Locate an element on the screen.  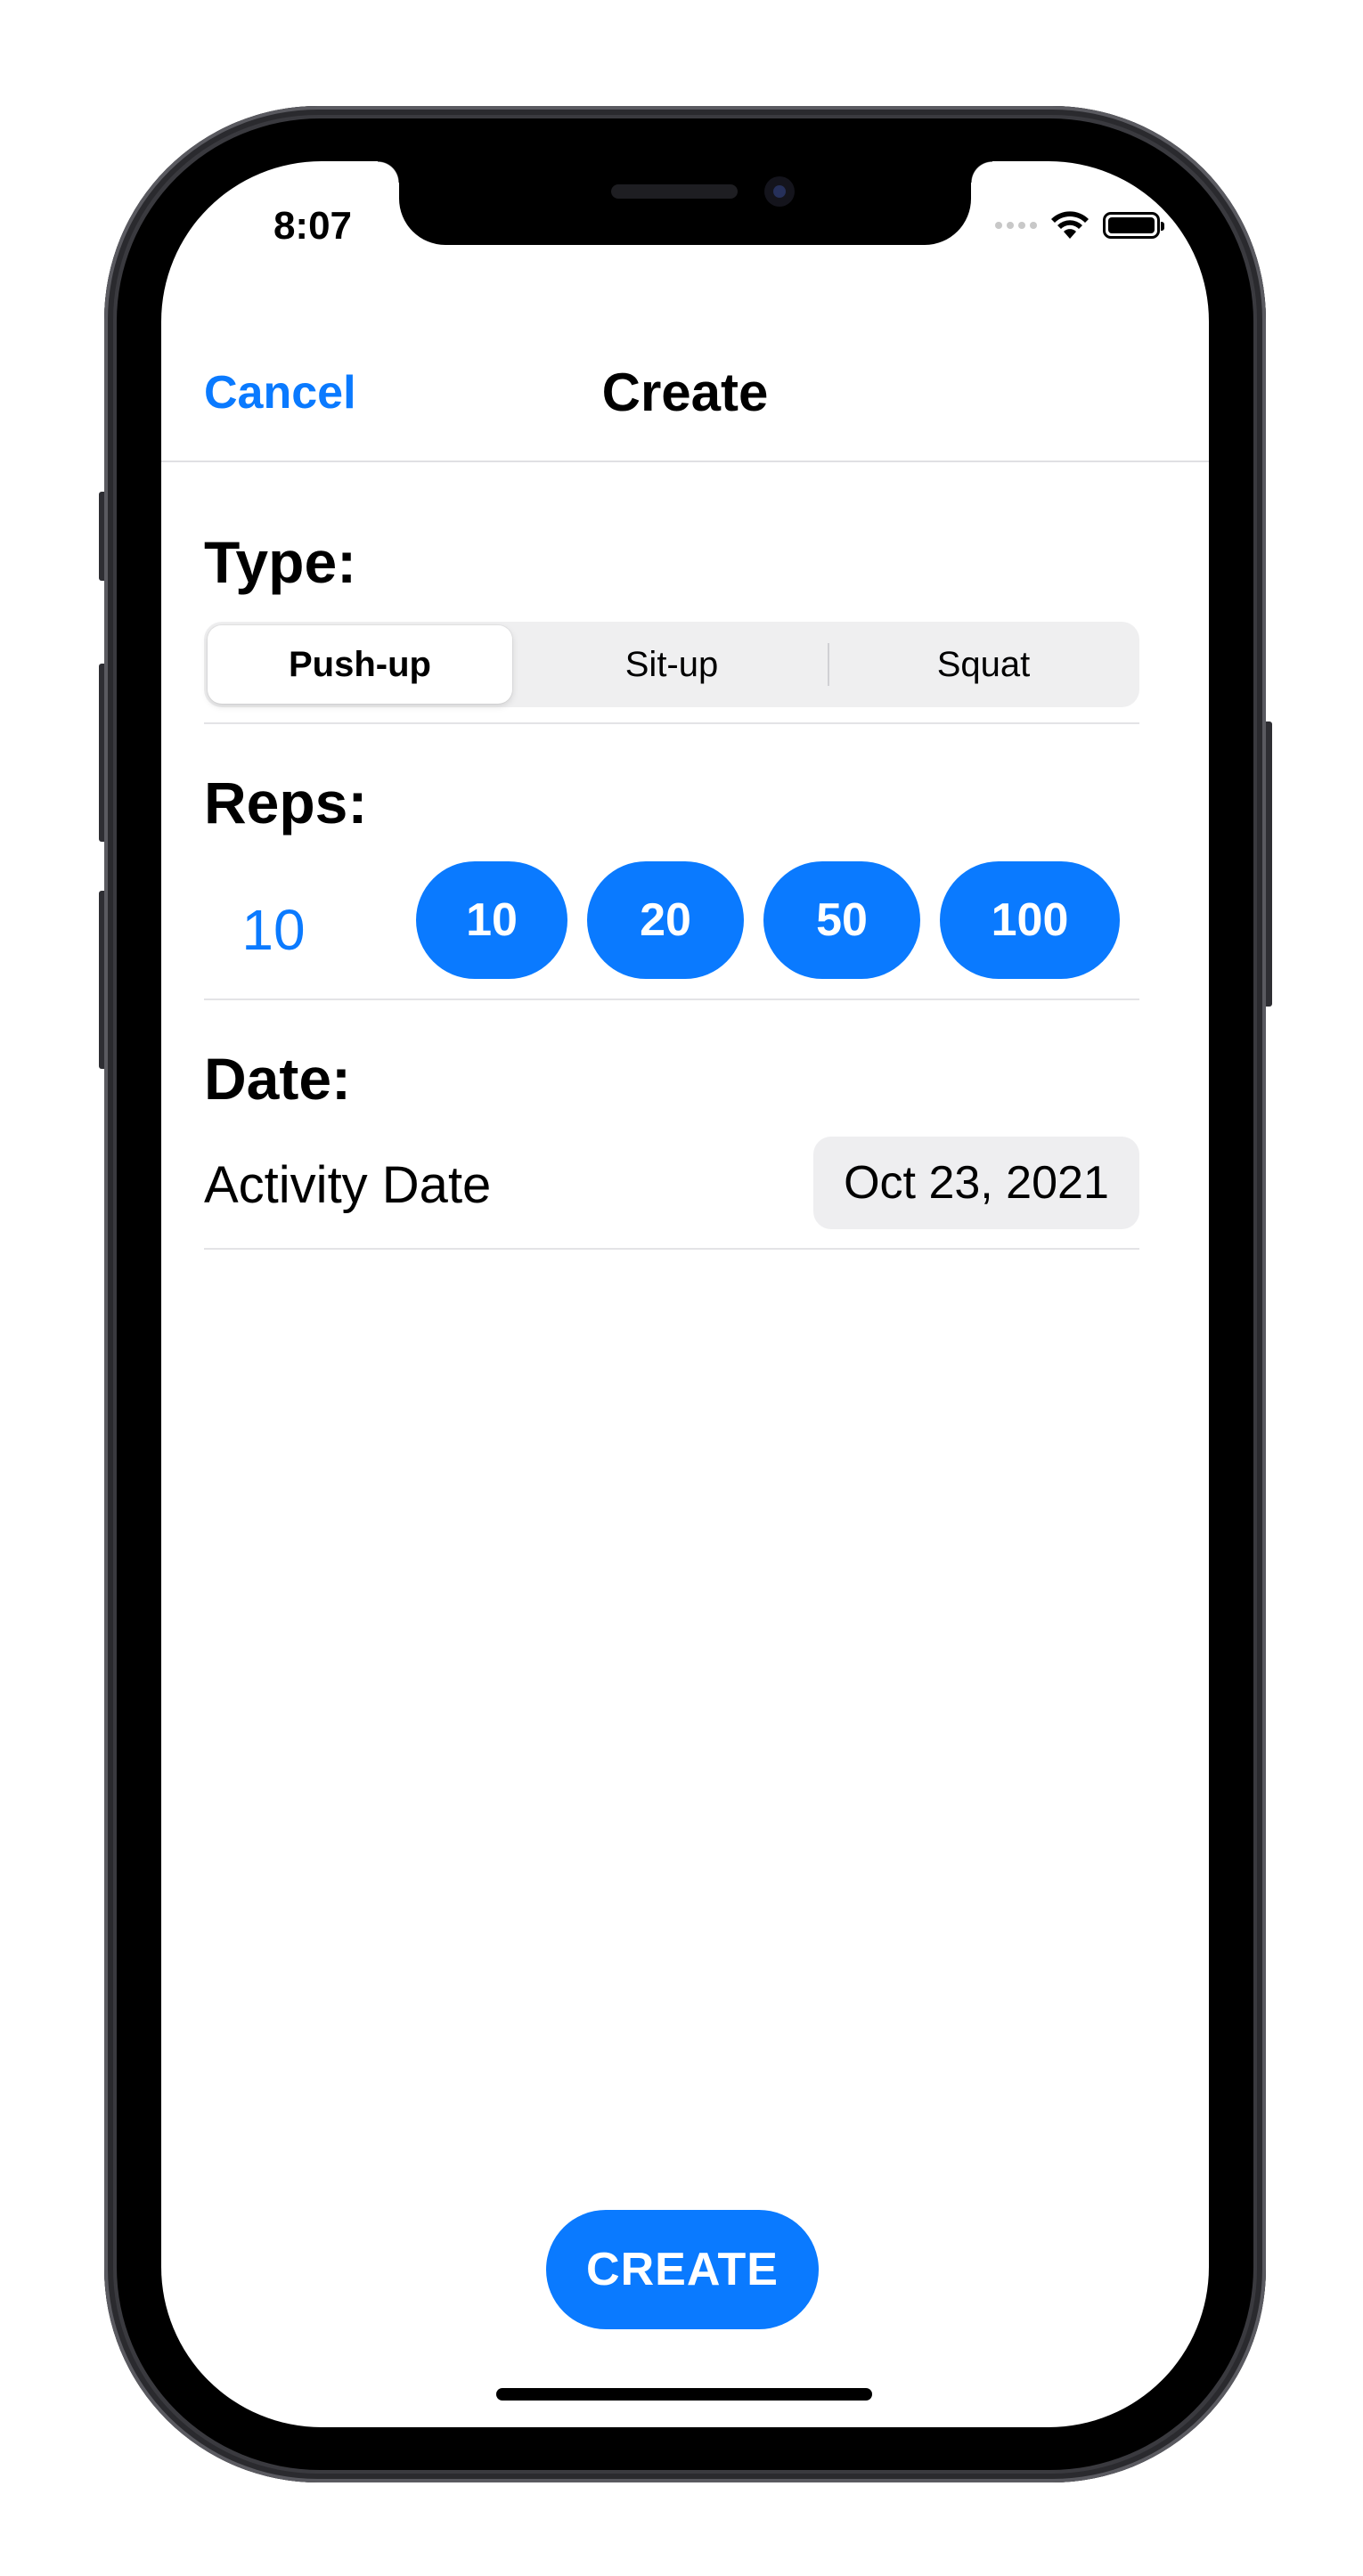
reps-preset-20-button: 20 is located at coordinates (666, 920).